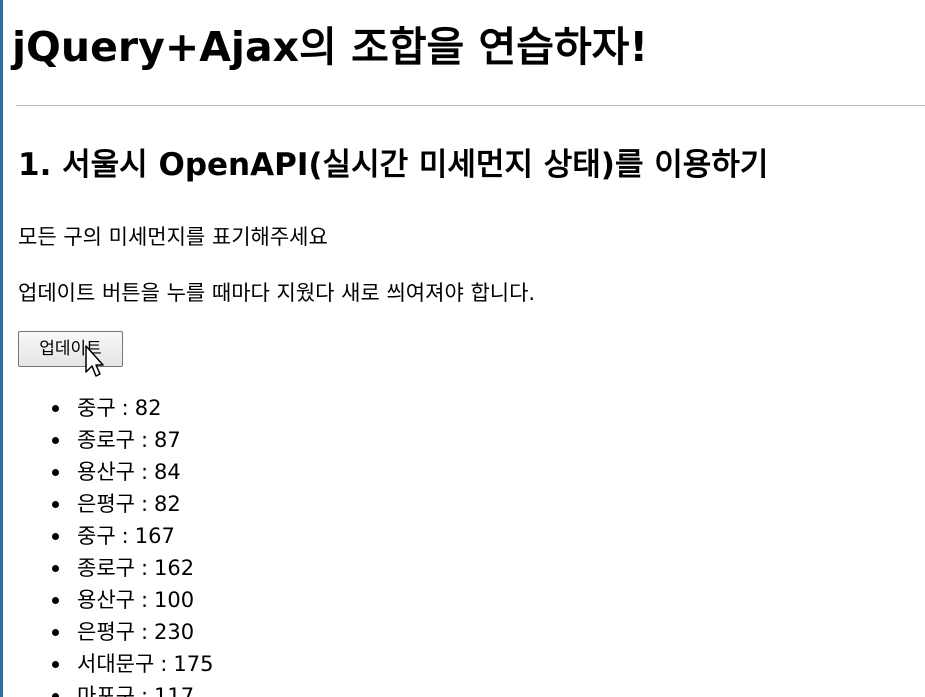 Image resolution: width=925 pixels, height=697 pixels. Describe the element at coordinates (70, 349) in the screenshot. I see `update-button: 업데이트` at that location.